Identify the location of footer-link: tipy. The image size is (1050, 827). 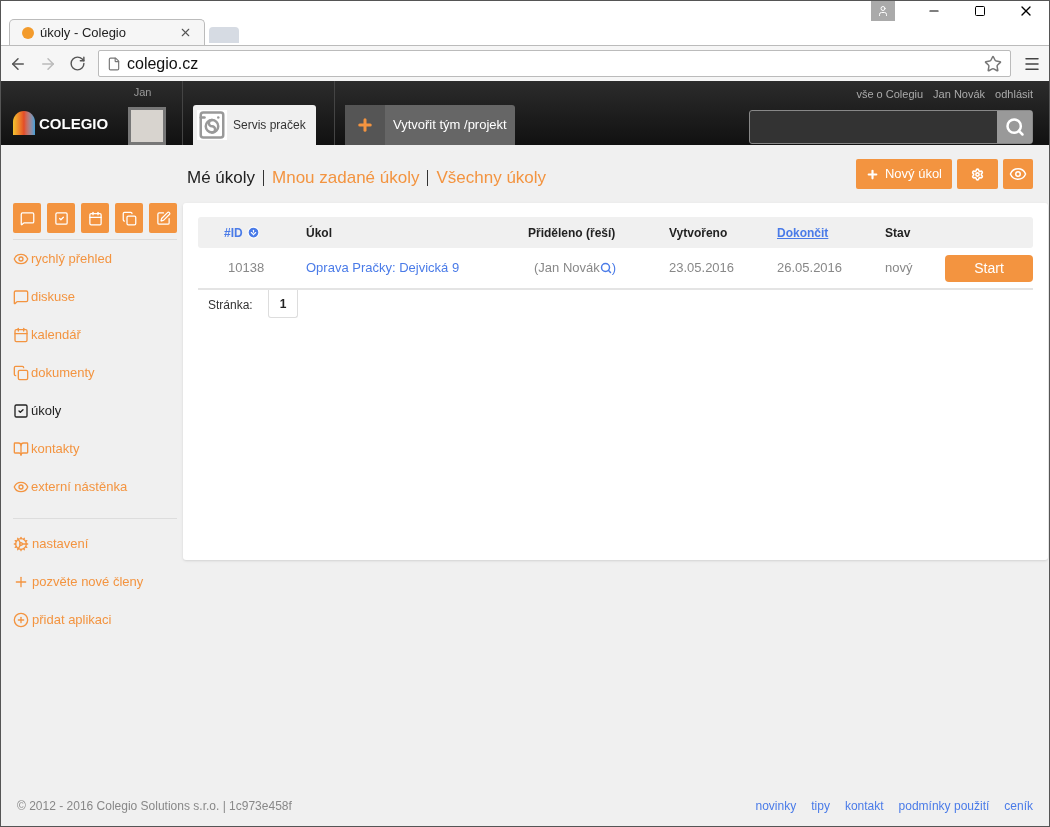
(820, 806).